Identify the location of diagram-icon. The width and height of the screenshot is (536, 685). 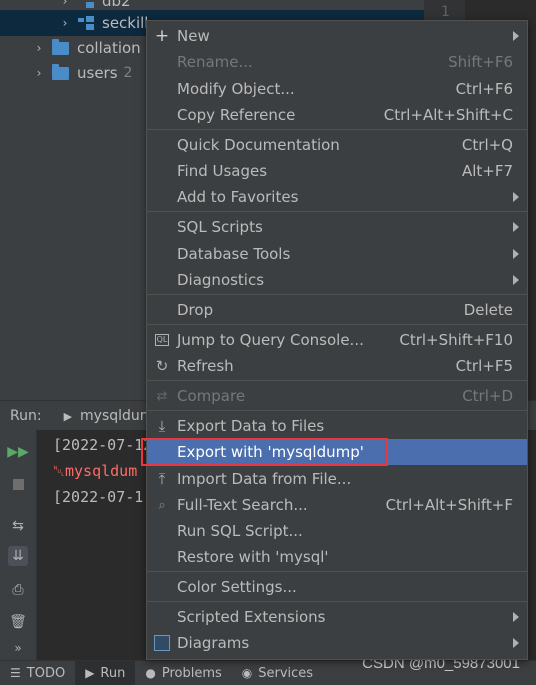
(162, 643).